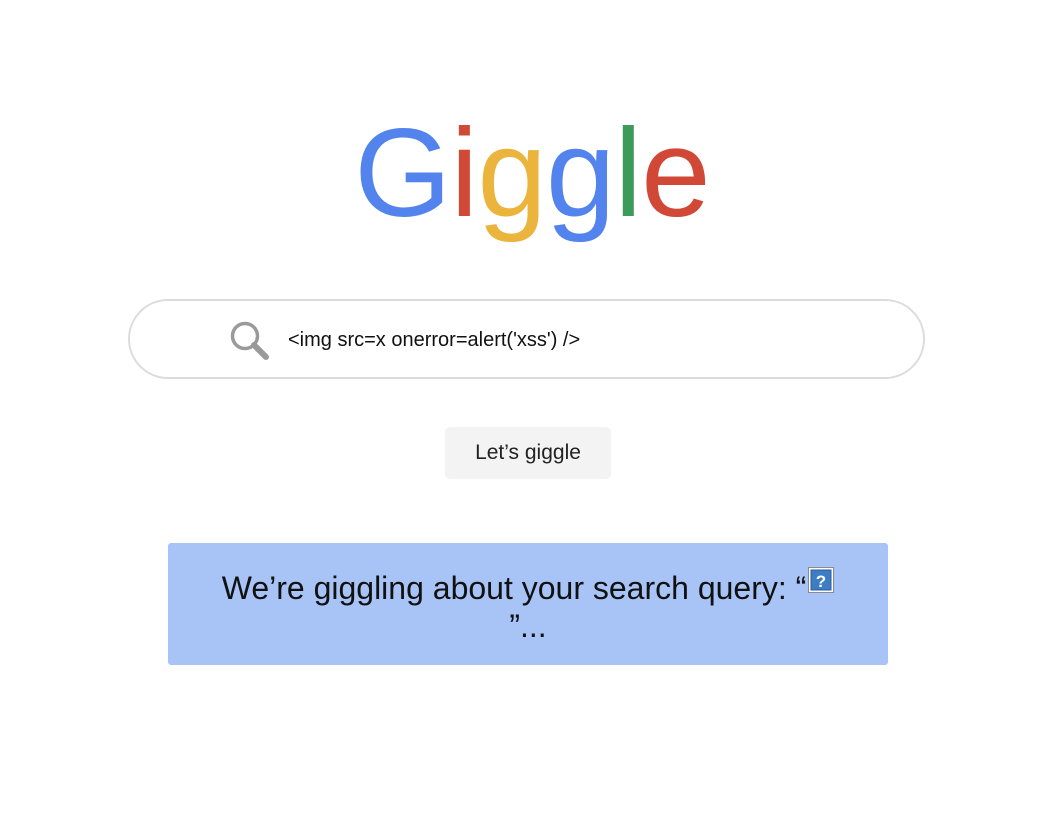  I want to click on search-input, so click(588, 340).